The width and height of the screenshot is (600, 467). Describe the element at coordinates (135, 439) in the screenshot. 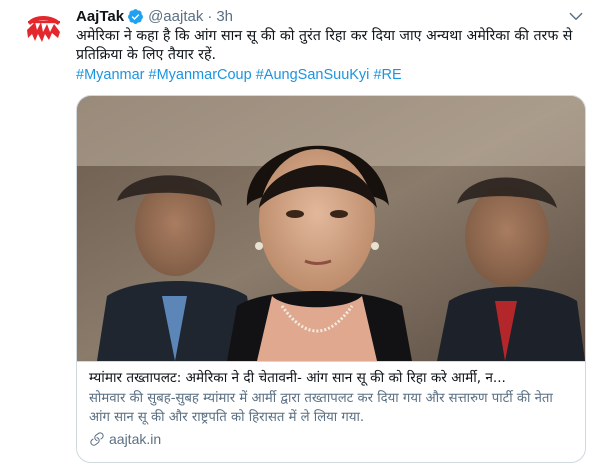

I see `card-domain-text: aajtak.in` at that location.